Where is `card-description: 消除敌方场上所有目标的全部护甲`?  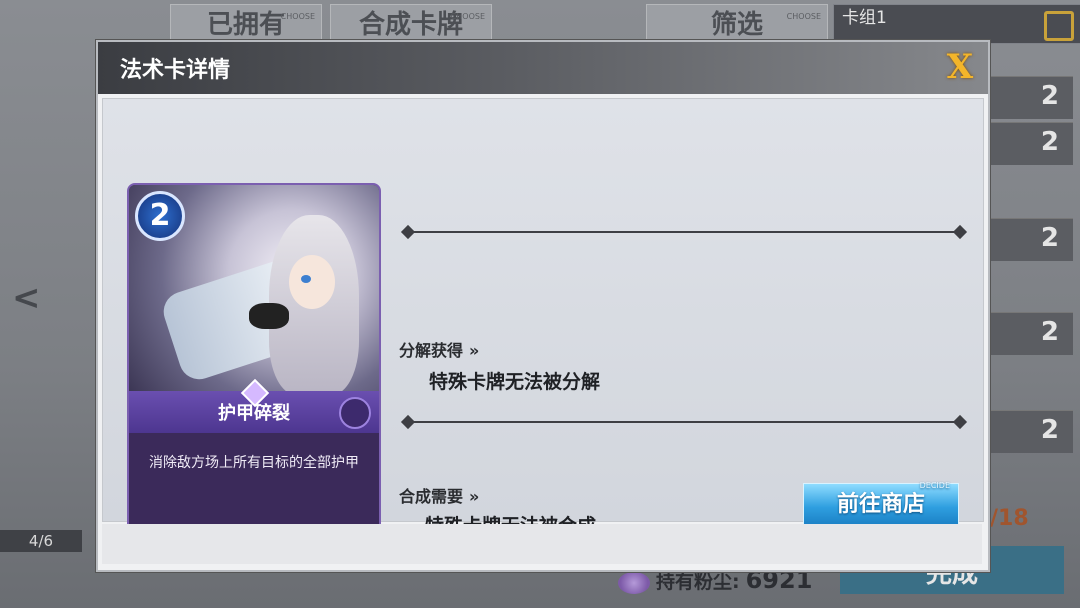
card-description: 消除敌方场上所有目标的全部护甲 is located at coordinates (254, 463).